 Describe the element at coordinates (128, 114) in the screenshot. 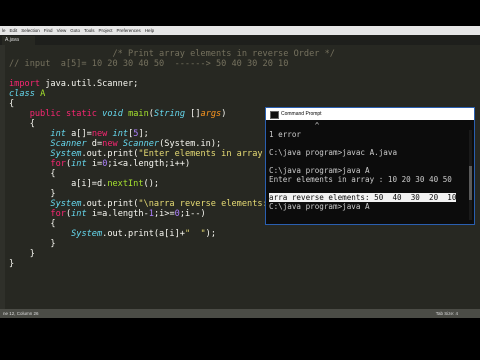

I see `code-line-main: public static void main(String []args)` at that location.